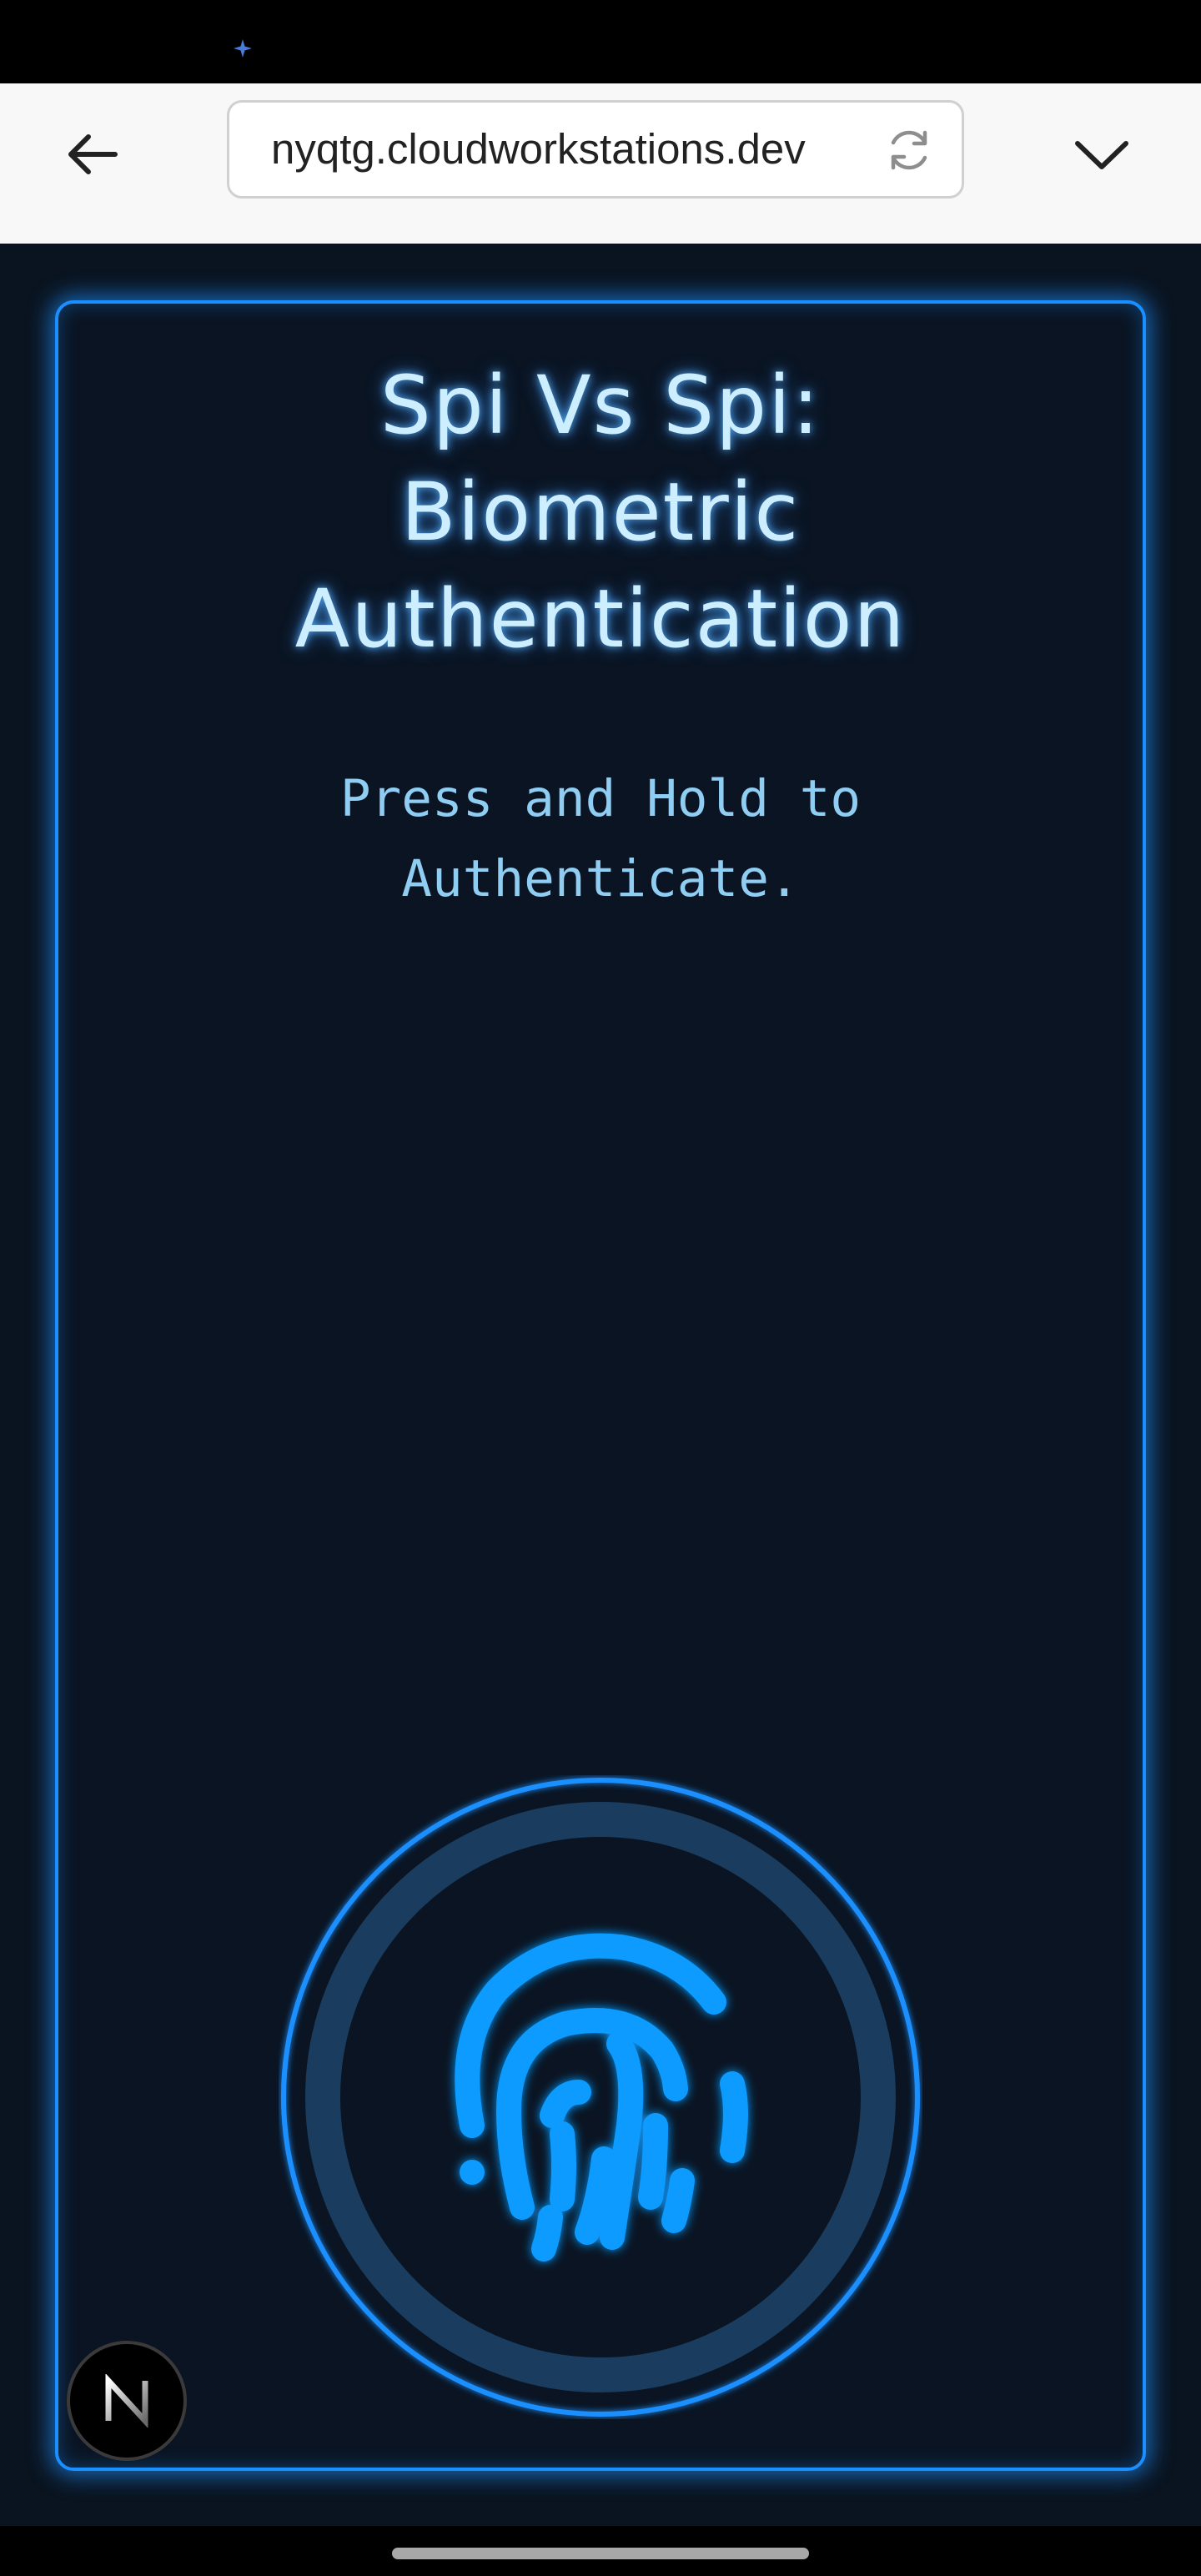  I want to click on url-text: nyqtg.cloudworkstations.dev, so click(538, 149).